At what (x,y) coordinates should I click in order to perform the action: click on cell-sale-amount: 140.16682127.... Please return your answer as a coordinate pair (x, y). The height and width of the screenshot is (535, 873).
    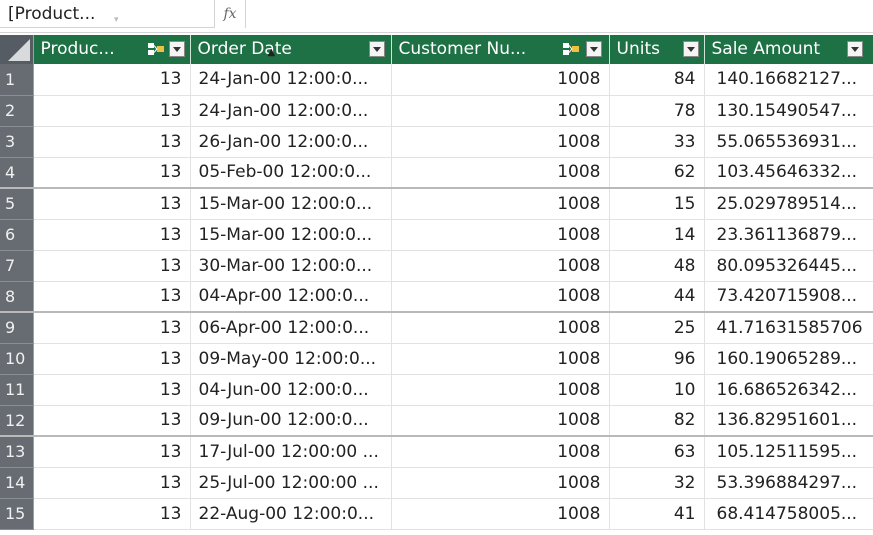
    Looking at the image, I should click on (788, 80).